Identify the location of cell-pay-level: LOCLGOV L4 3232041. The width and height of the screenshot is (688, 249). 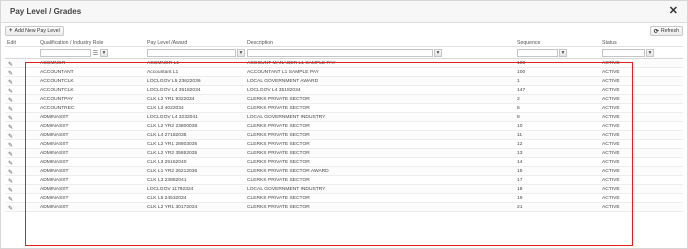
(172, 117).